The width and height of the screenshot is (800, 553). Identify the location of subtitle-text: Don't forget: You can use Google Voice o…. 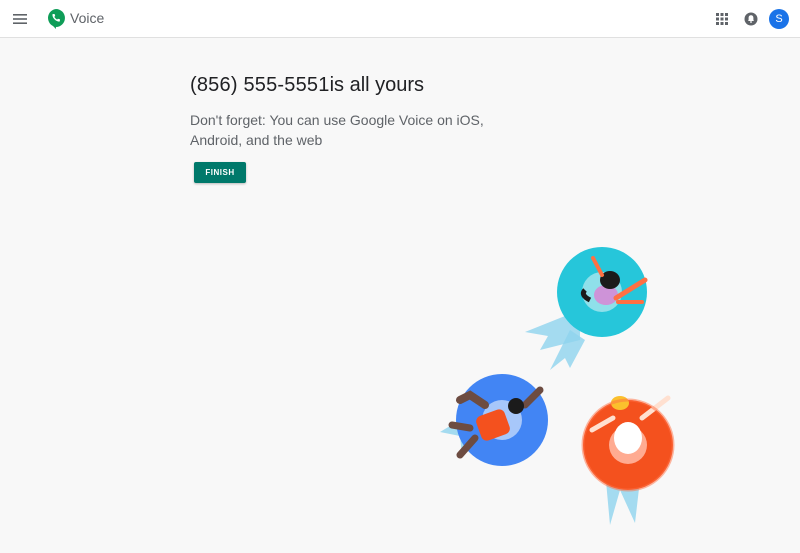
(337, 130).